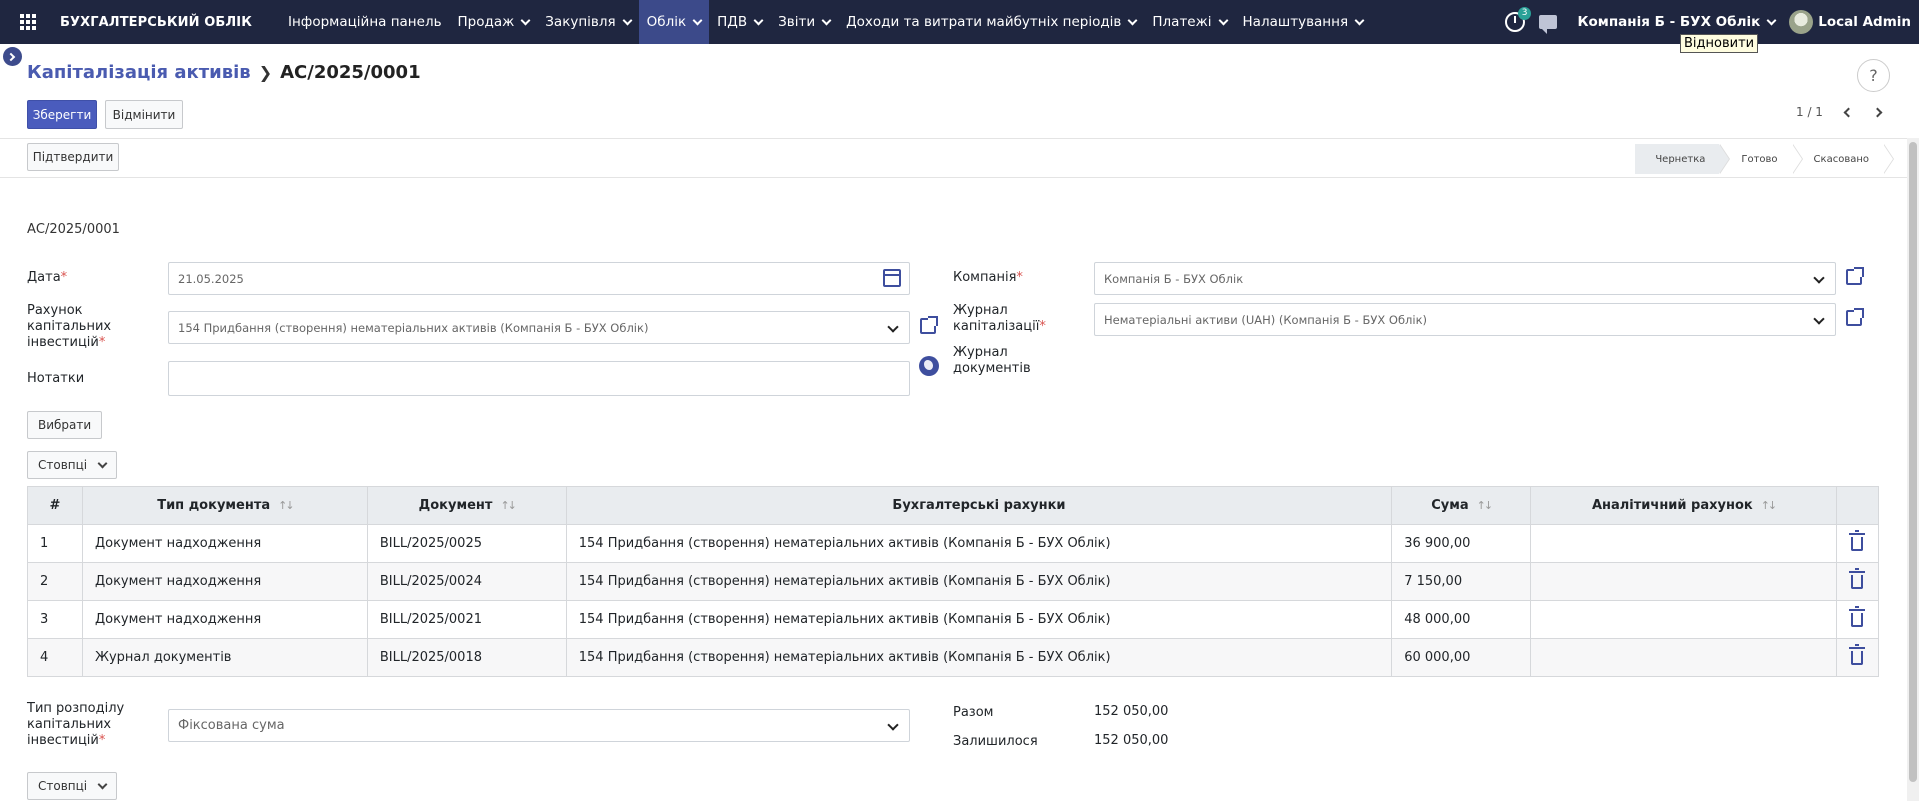 Image resolution: width=1919 pixels, height=801 pixels. I want to click on confirm-button: Підтвердити, so click(73, 157).